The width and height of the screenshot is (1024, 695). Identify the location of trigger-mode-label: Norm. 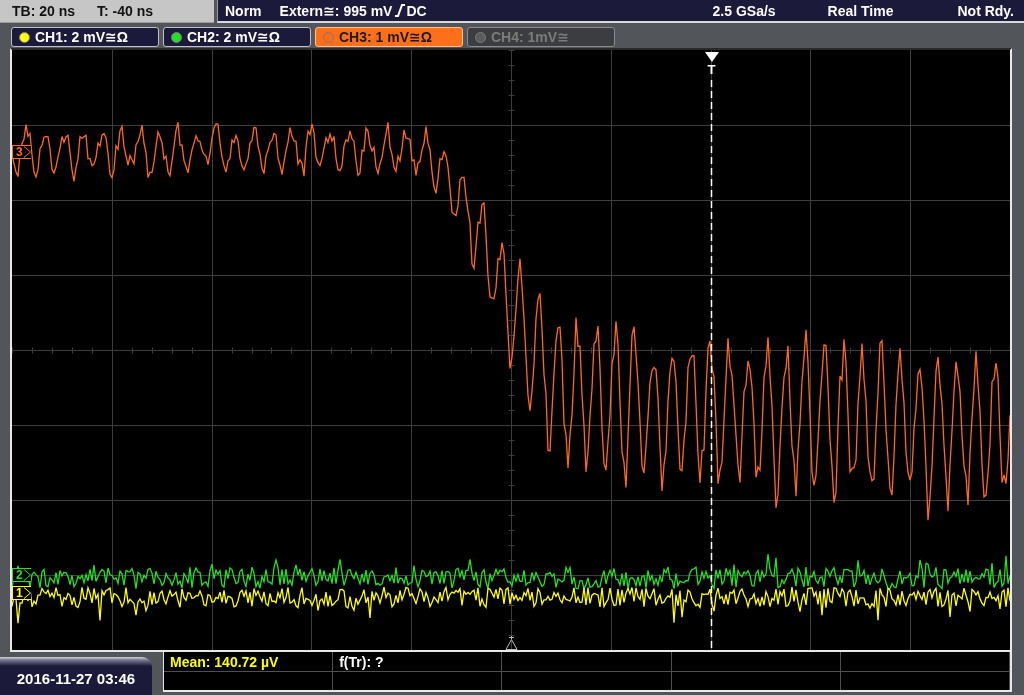
(243, 10).